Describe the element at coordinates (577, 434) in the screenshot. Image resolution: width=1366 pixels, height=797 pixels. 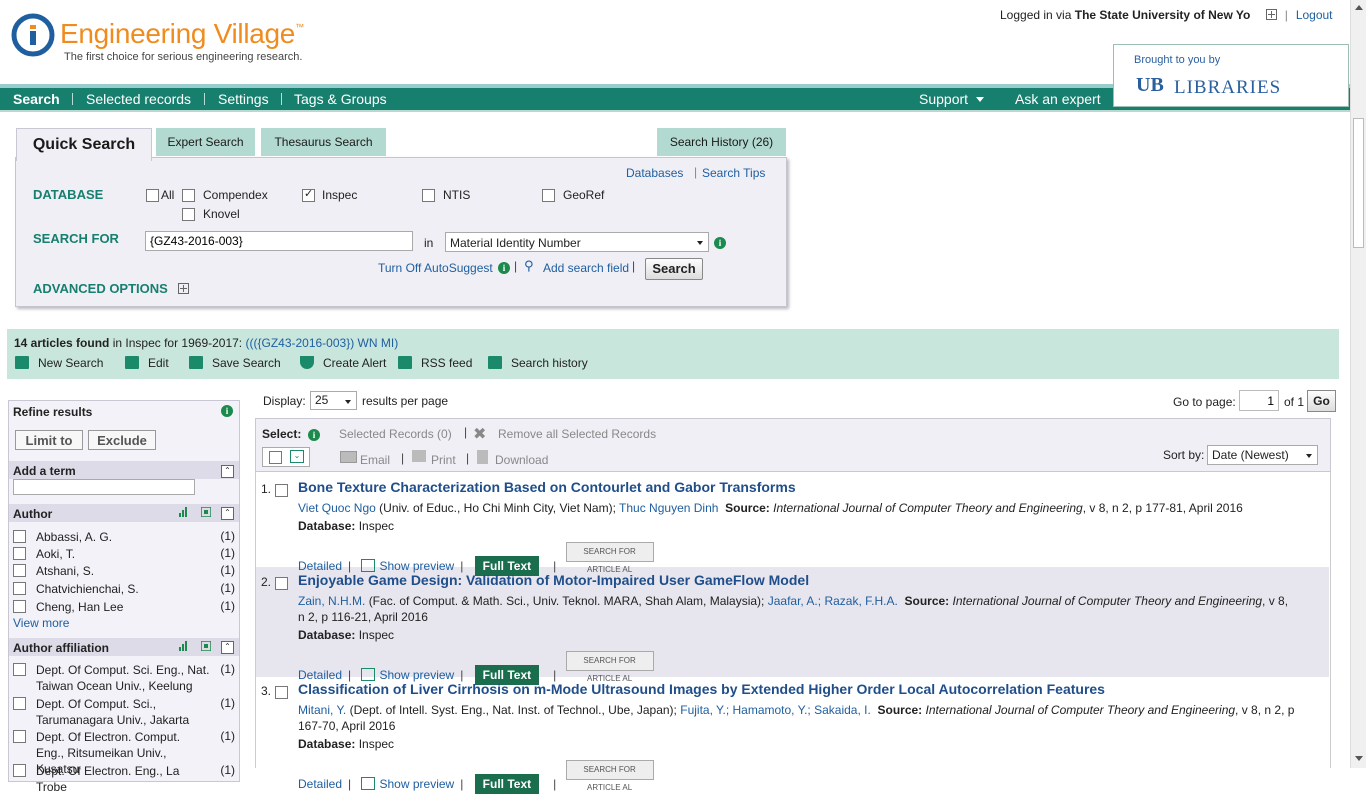
I see `remove-all-selected-link: Remove all Selected Records` at that location.